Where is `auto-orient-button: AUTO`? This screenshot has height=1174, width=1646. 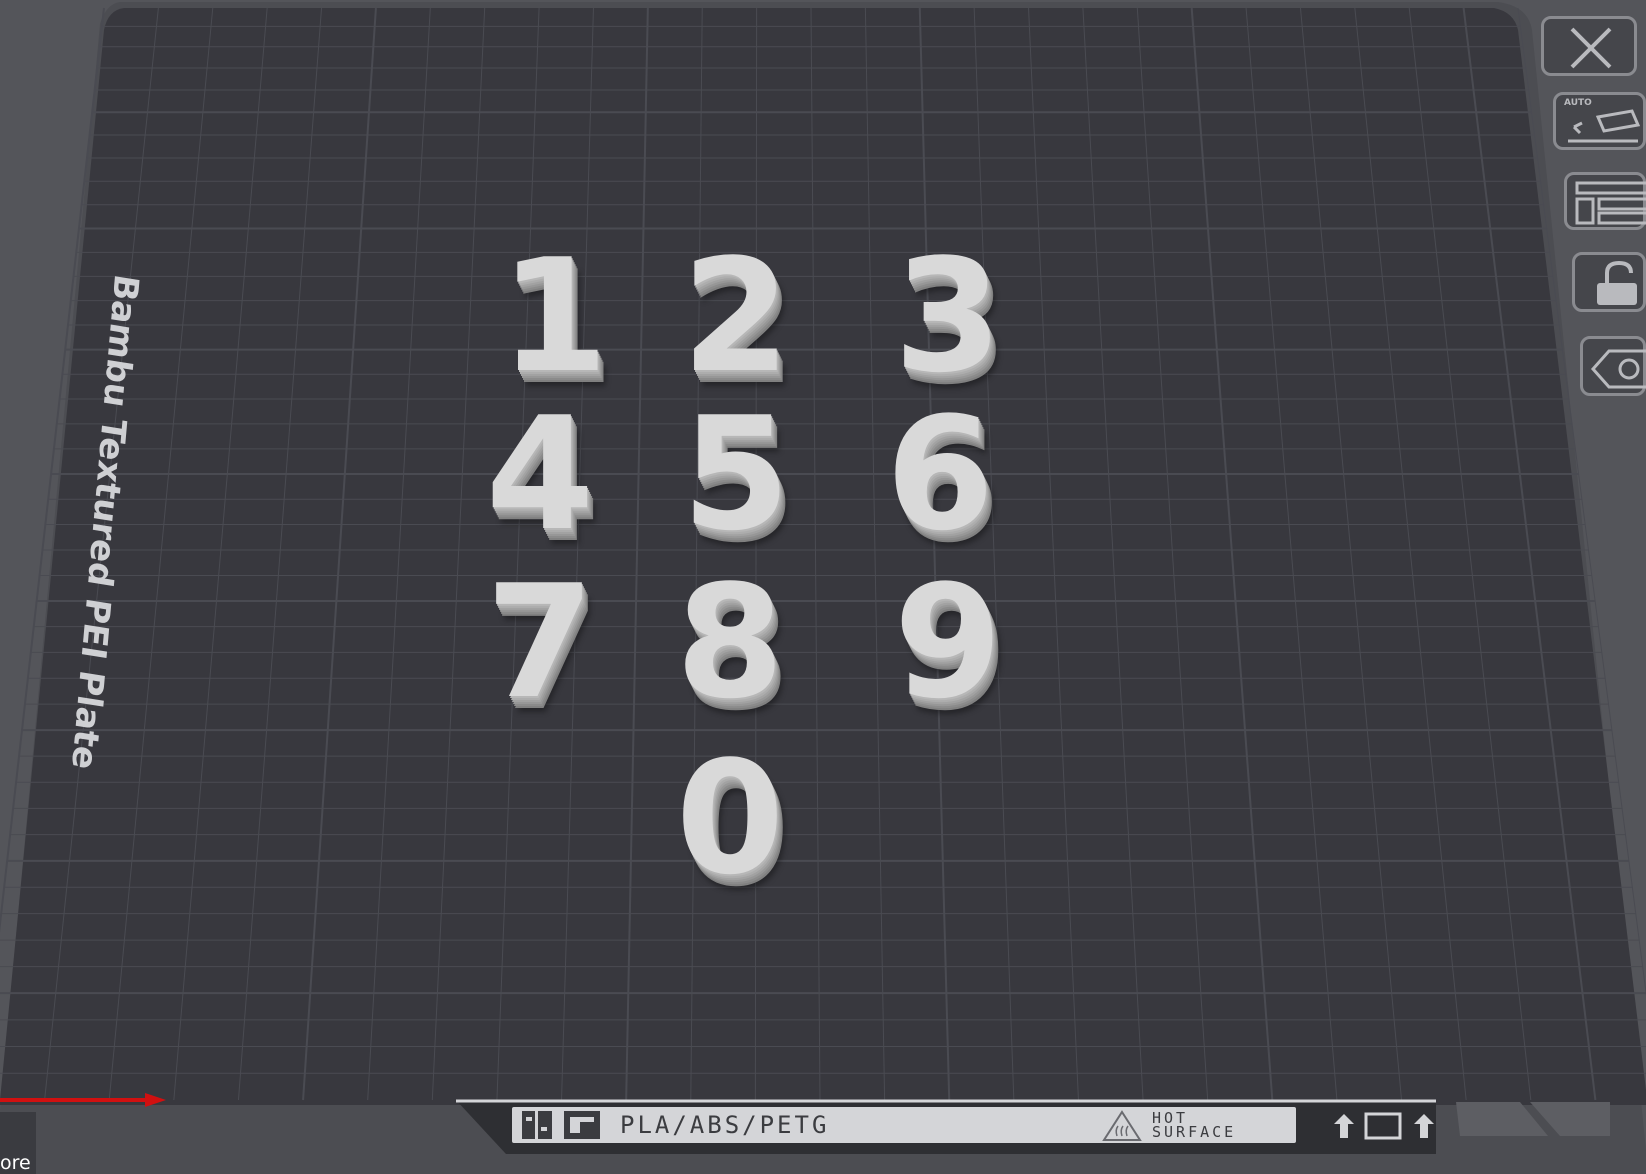
auto-orient-button: AUTO is located at coordinates (1599, 121).